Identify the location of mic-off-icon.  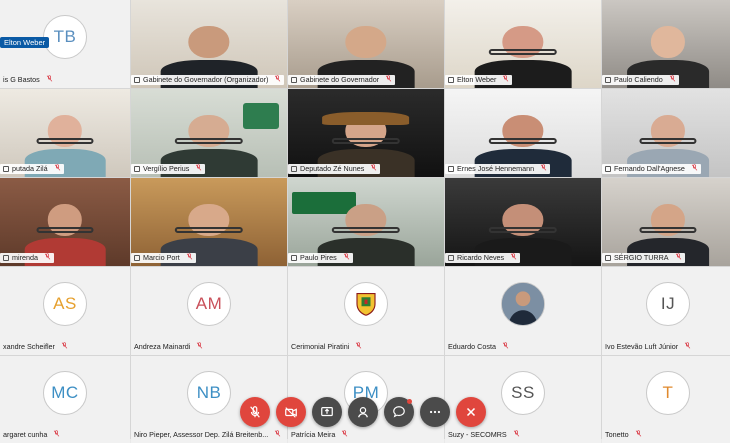
(255, 412).